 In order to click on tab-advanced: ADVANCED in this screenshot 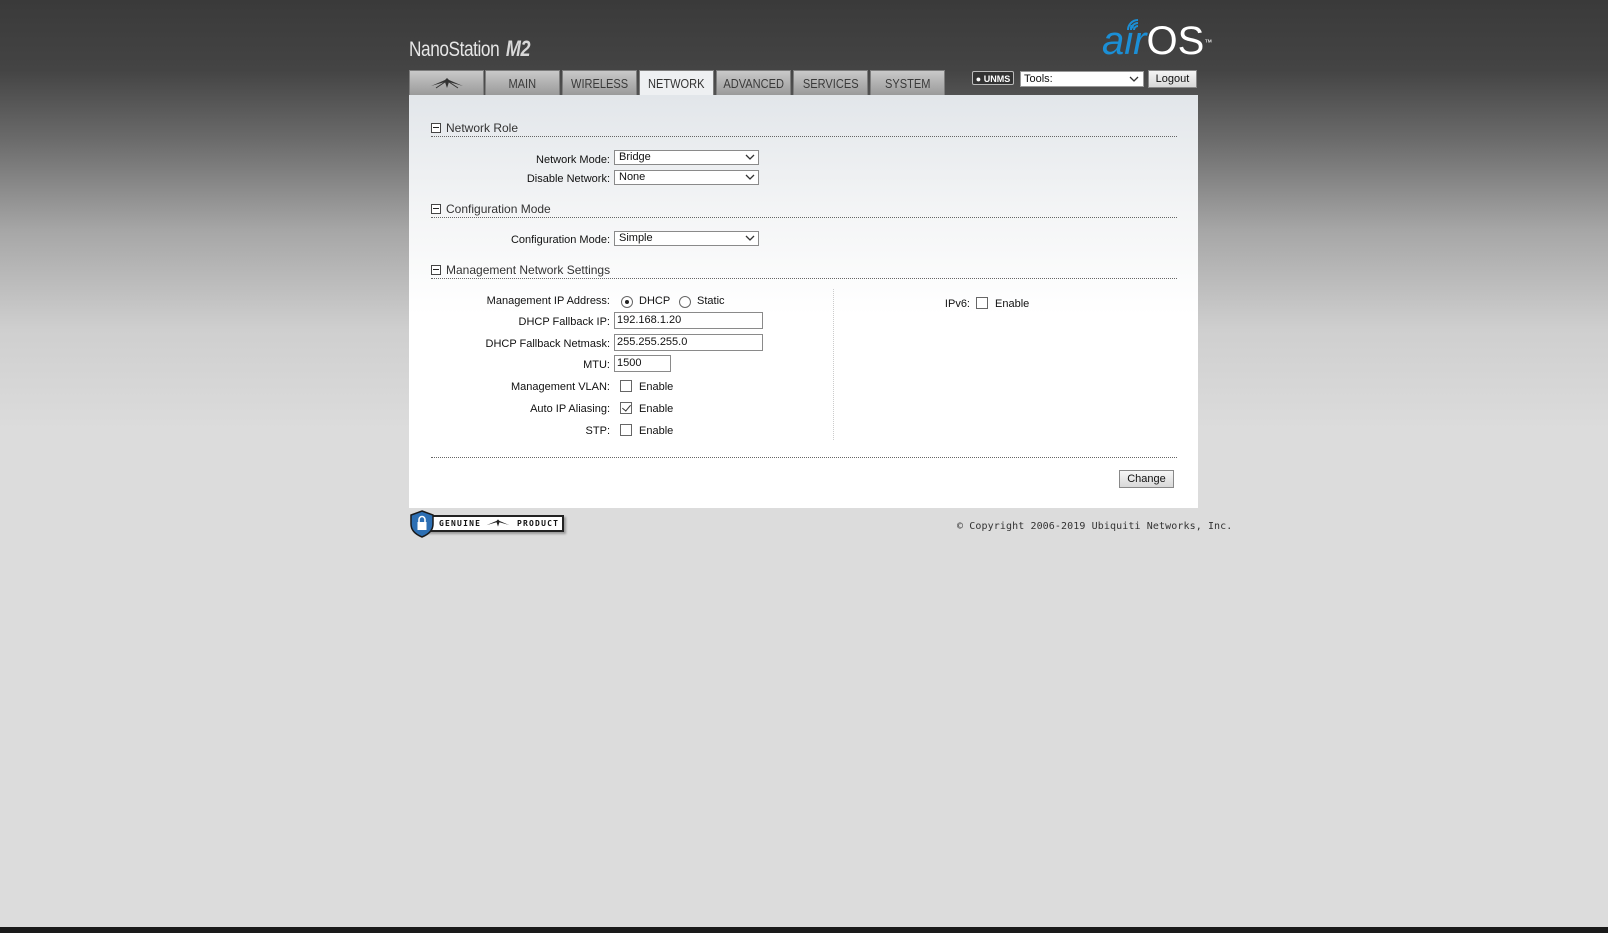, I will do `click(753, 82)`.